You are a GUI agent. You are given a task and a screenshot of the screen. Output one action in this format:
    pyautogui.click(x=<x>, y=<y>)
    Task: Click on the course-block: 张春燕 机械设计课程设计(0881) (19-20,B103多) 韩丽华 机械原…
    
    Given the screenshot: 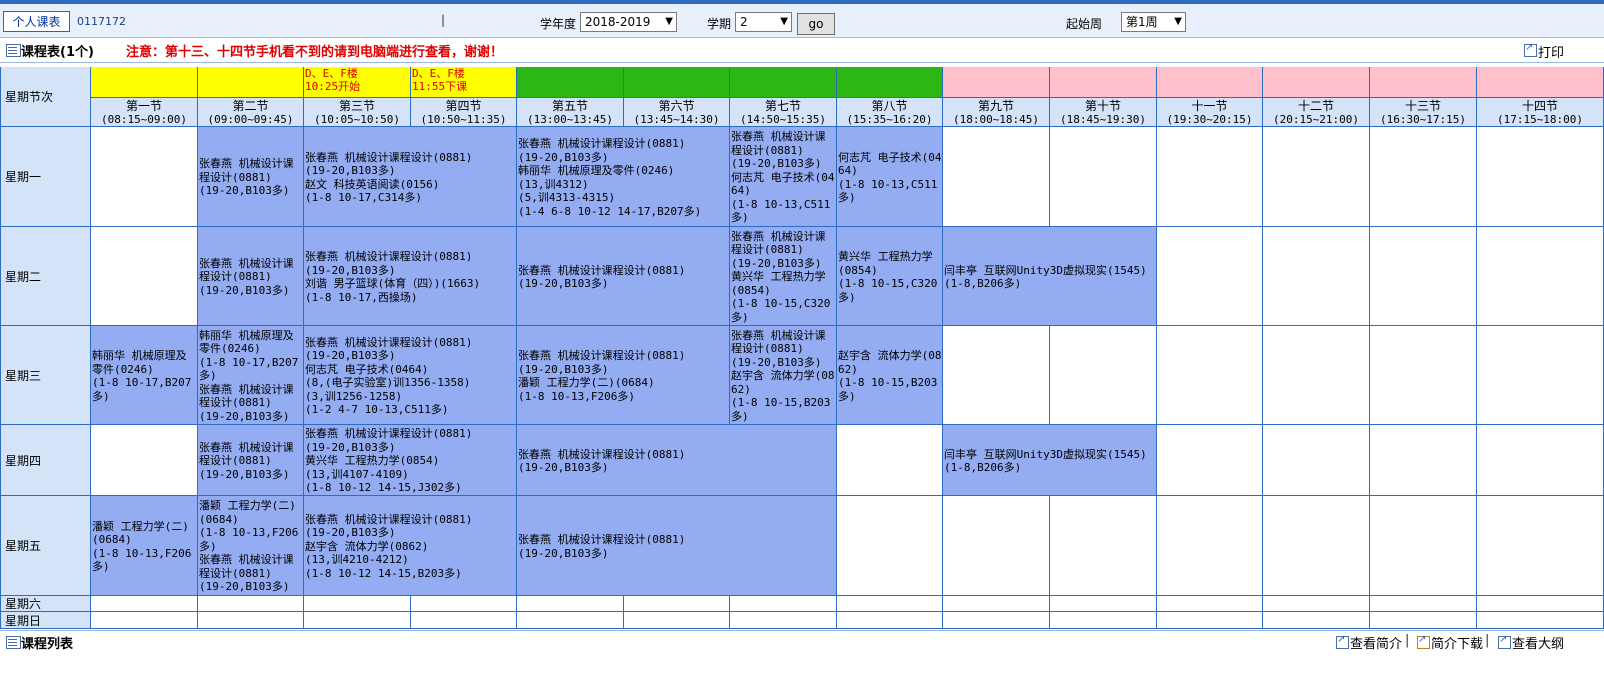 What is the action you would take?
    pyautogui.click(x=623, y=177)
    